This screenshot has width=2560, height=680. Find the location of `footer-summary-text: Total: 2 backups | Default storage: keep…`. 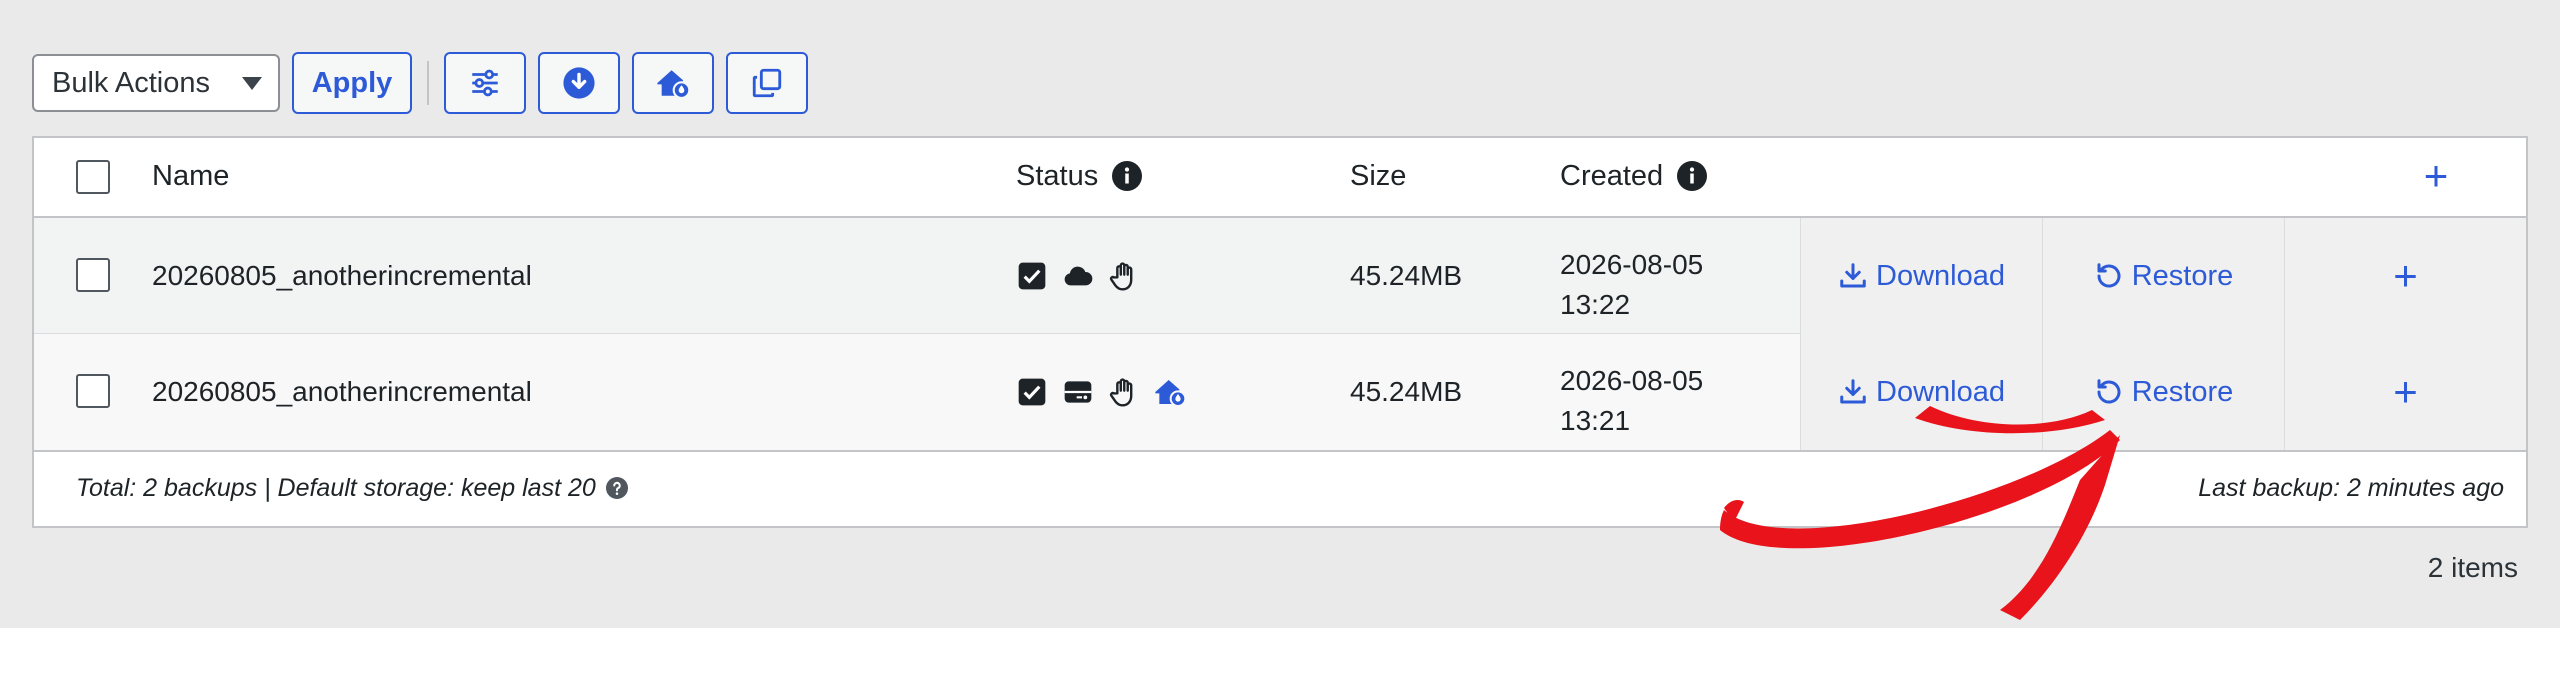

footer-summary-text: Total: 2 backups | Default storage: keep… is located at coordinates (336, 487).